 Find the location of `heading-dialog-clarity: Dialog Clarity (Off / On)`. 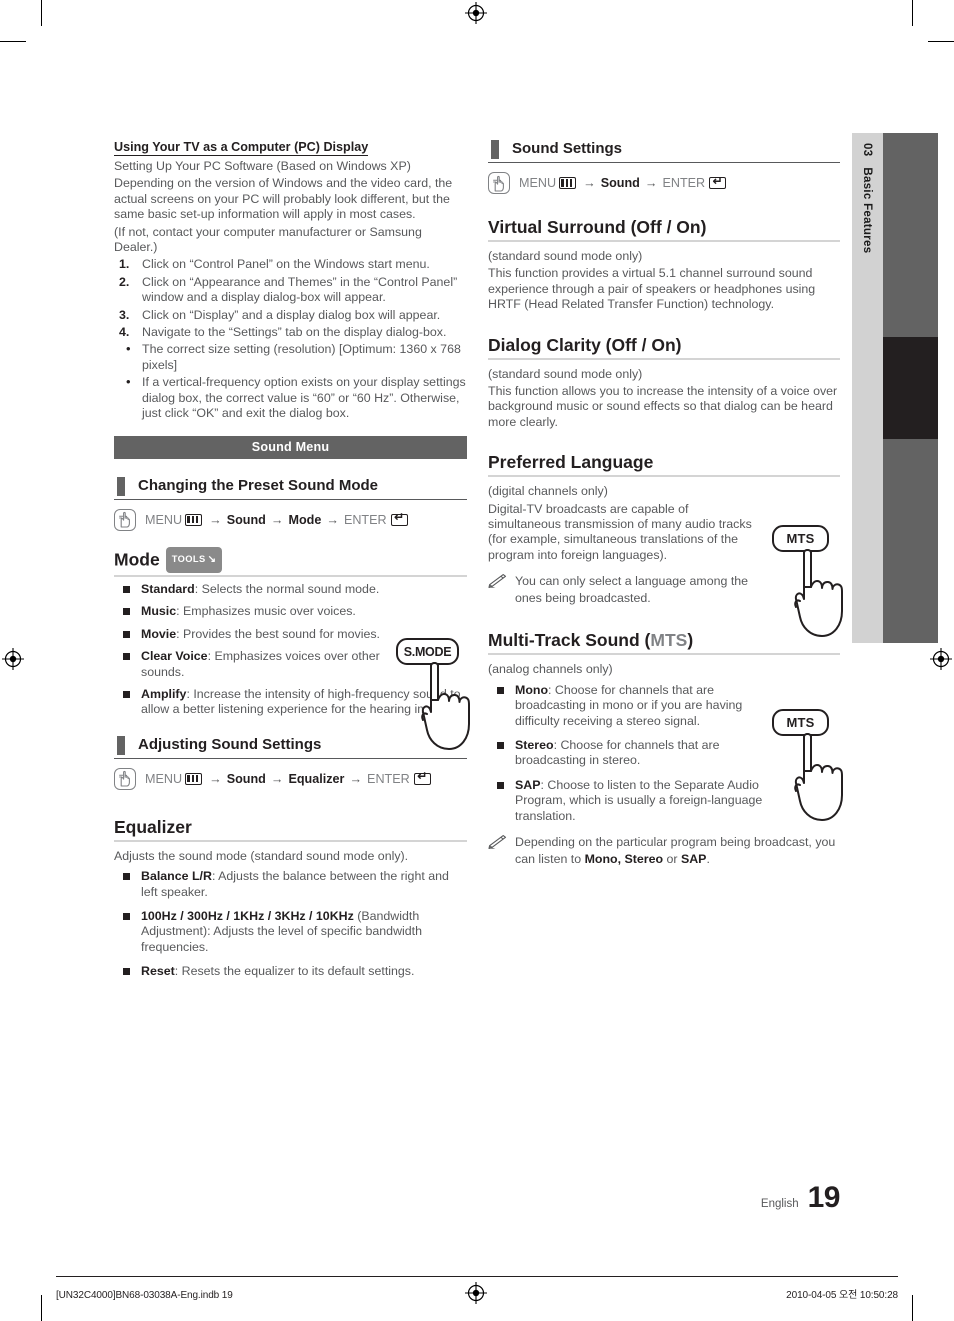

heading-dialog-clarity: Dialog Clarity (Off / On) is located at coordinates (664, 347).